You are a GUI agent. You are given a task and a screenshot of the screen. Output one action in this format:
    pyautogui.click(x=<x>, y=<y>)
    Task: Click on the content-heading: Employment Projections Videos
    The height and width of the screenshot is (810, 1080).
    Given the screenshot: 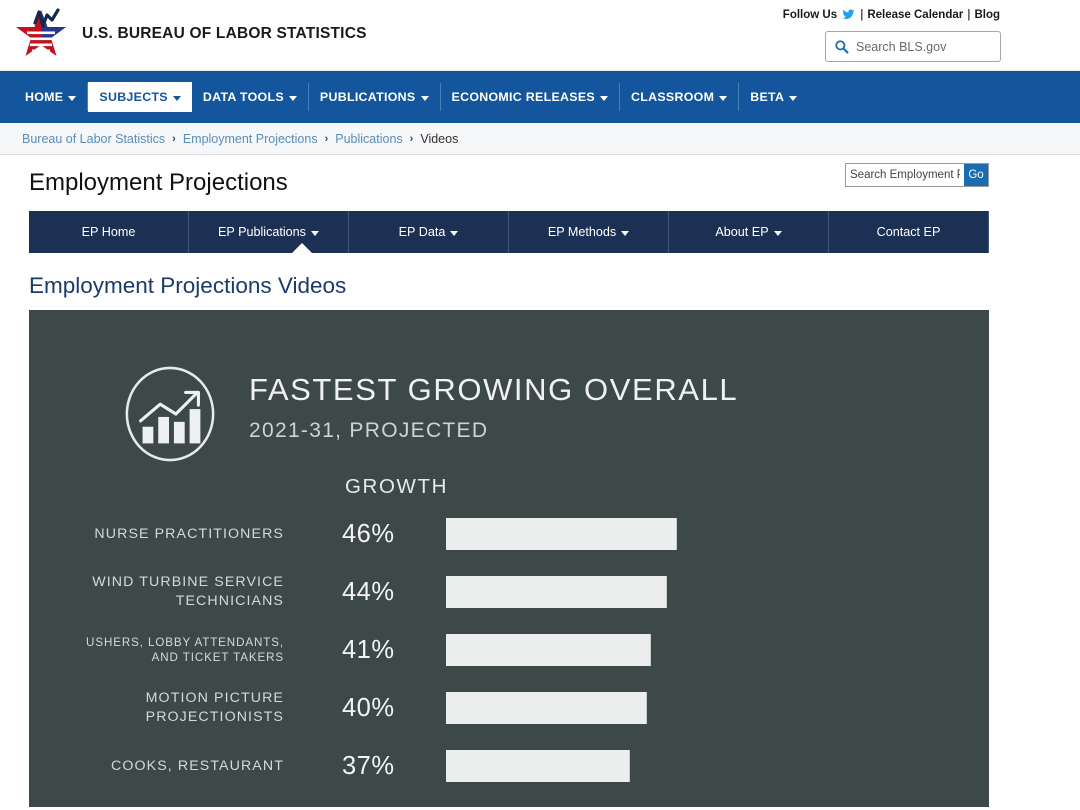 What is the action you would take?
    pyautogui.click(x=188, y=285)
    